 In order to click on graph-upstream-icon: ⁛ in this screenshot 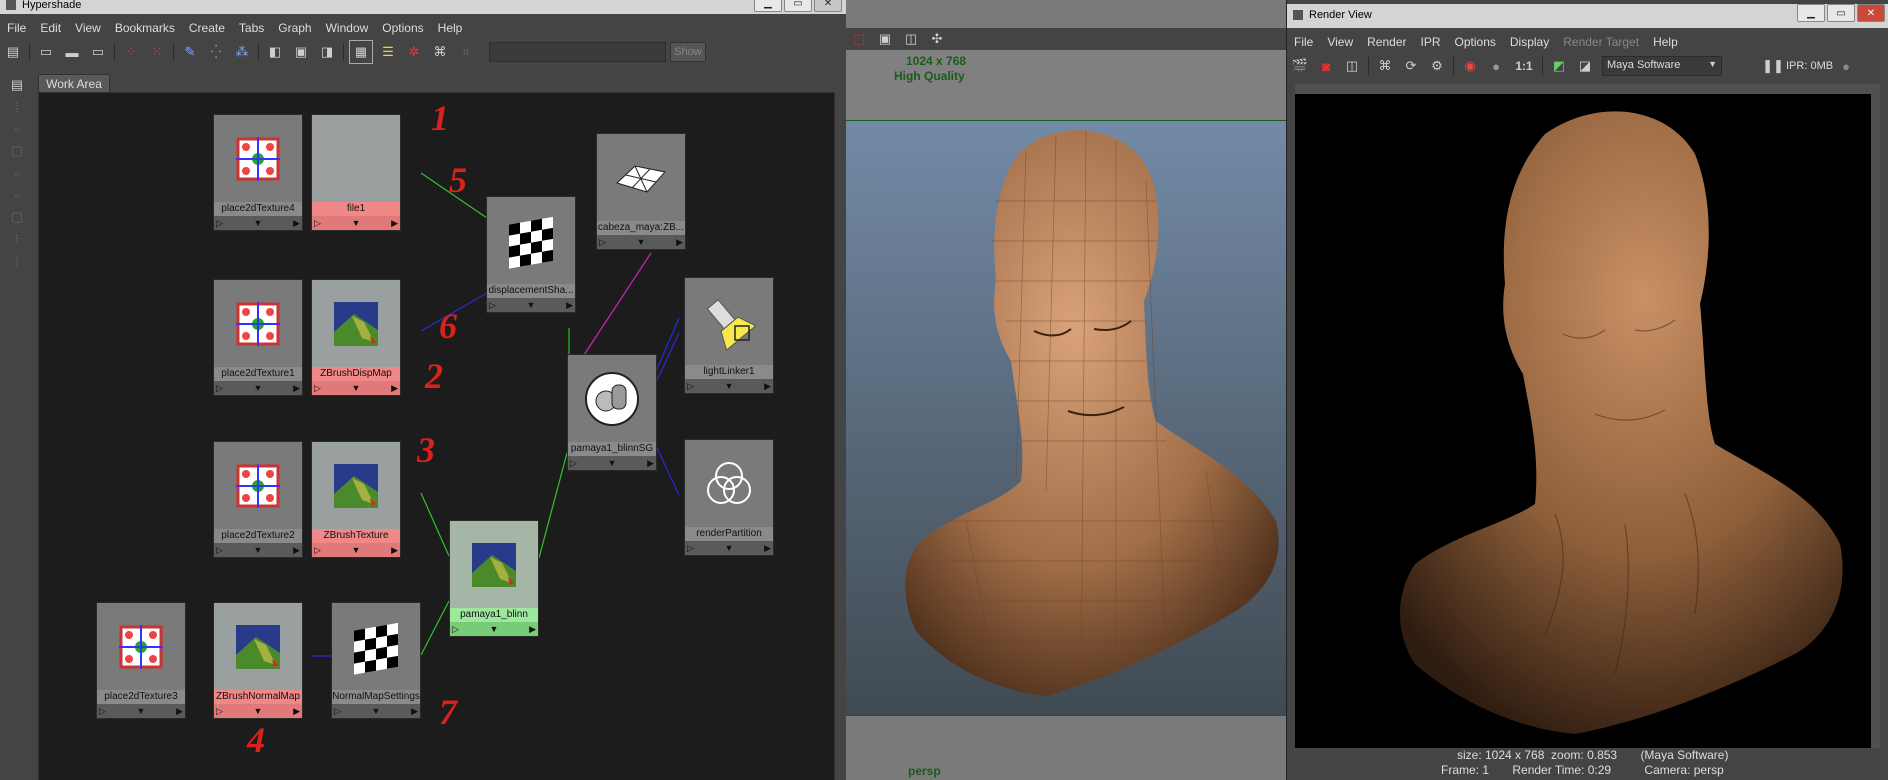, I will do `click(216, 52)`.